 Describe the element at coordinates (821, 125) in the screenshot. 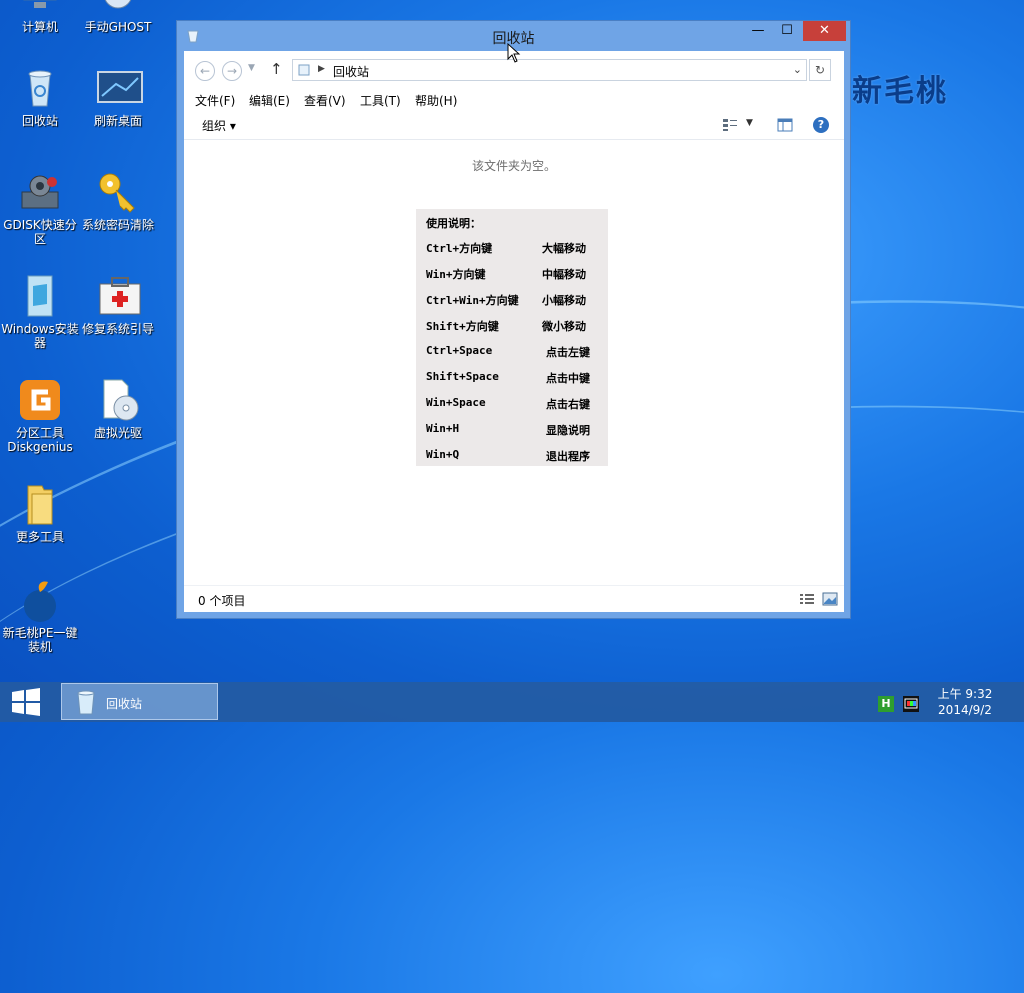

I see `help-icon: ?` at that location.